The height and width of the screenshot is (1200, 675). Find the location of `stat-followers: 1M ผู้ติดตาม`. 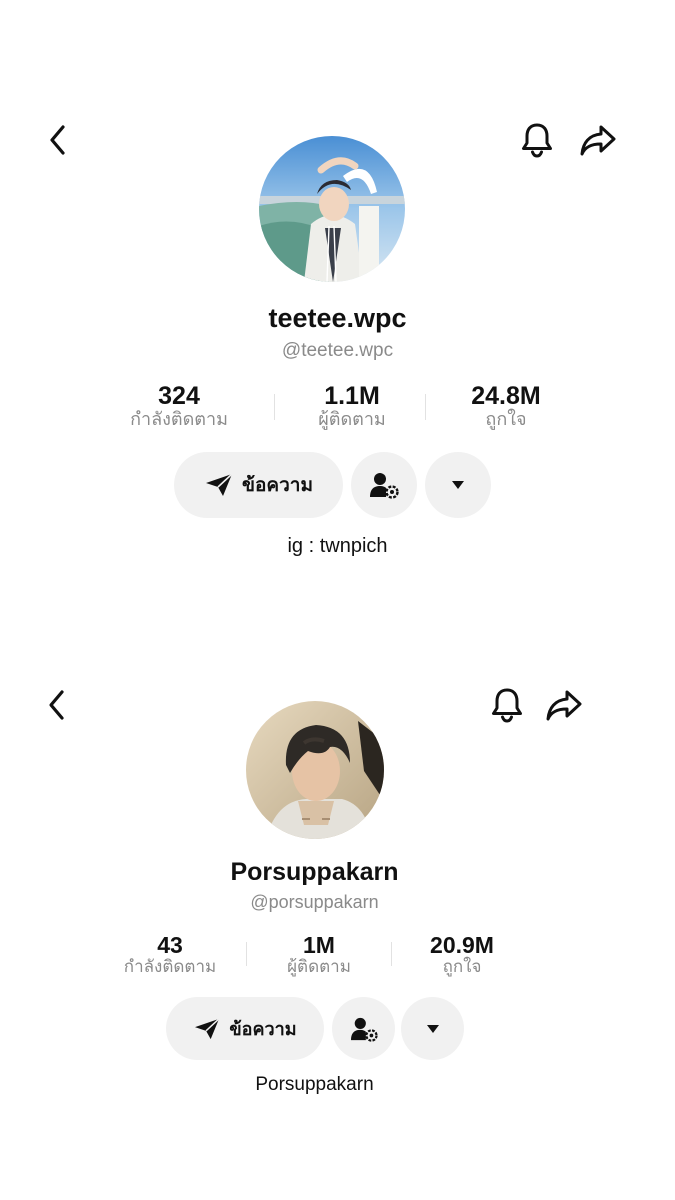

stat-followers: 1M ผู้ติดตาม is located at coordinates (319, 955).